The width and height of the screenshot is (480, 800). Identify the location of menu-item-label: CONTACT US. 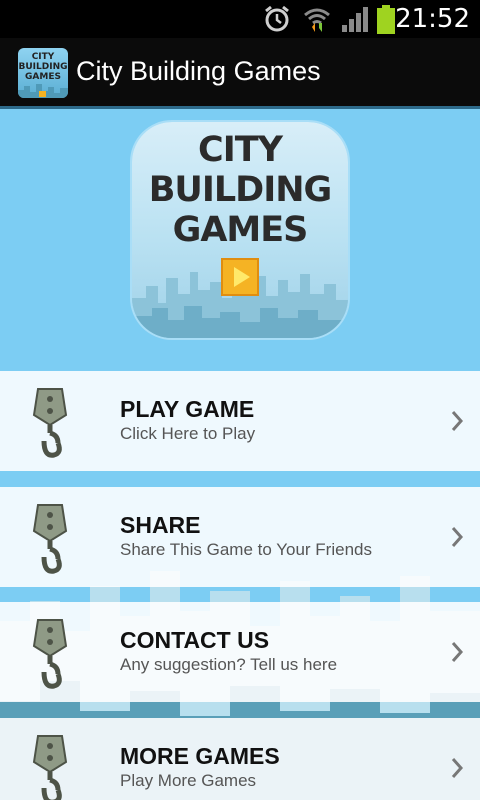
(195, 640).